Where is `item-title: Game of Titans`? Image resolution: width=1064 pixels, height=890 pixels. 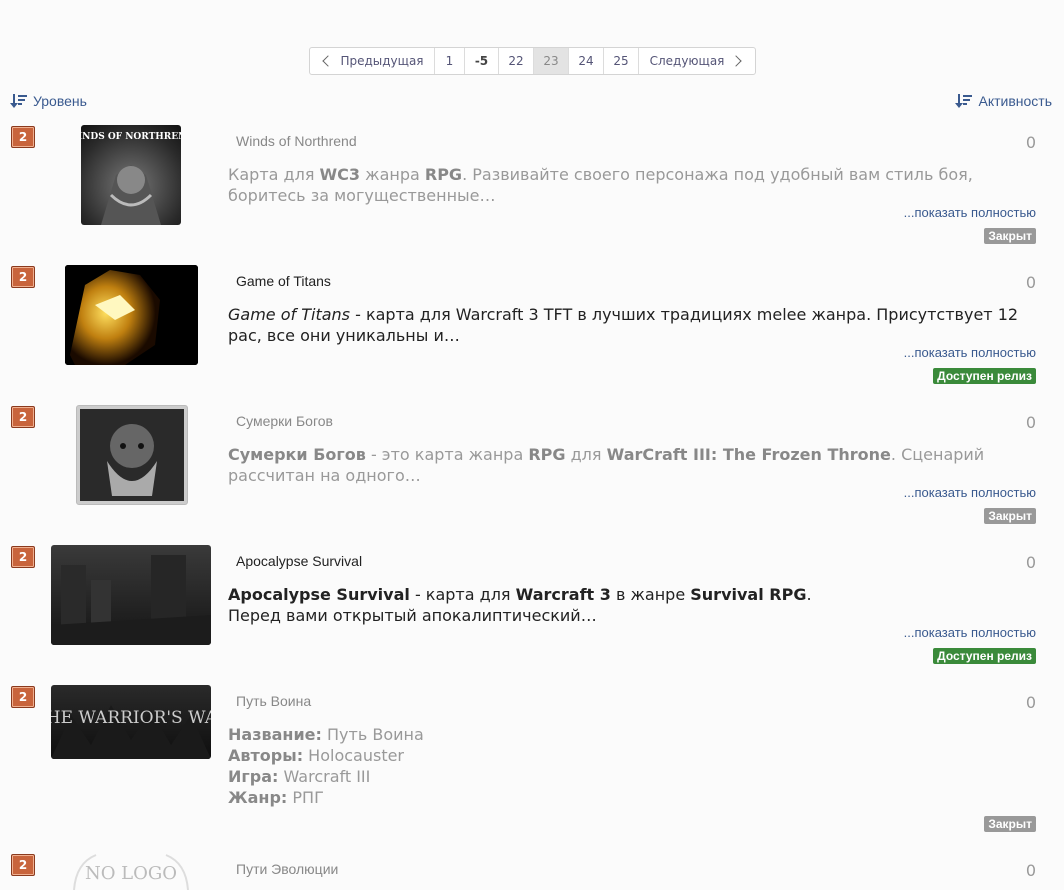
item-title: Game of Titans is located at coordinates (283, 281).